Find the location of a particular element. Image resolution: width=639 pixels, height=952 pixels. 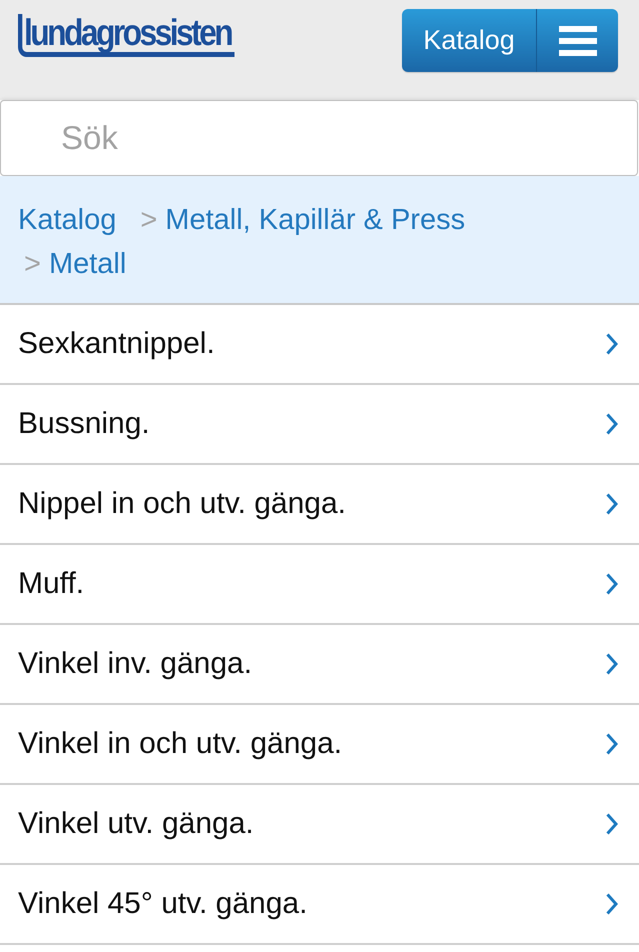

category-row: Nippel in och utv. gänga. is located at coordinates (319, 505).